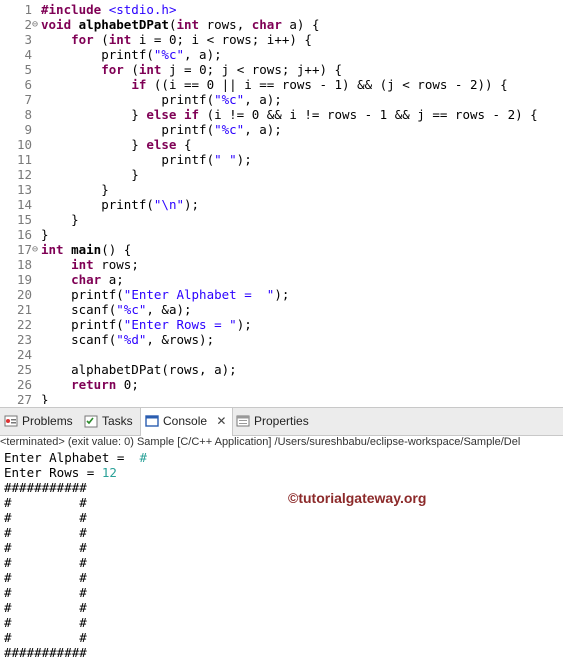 The height and width of the screenshot is (664, 563). Describe the element at coordinates (108, 421) in the screenshot. I see `tab-tasks: Tasks` at that location.